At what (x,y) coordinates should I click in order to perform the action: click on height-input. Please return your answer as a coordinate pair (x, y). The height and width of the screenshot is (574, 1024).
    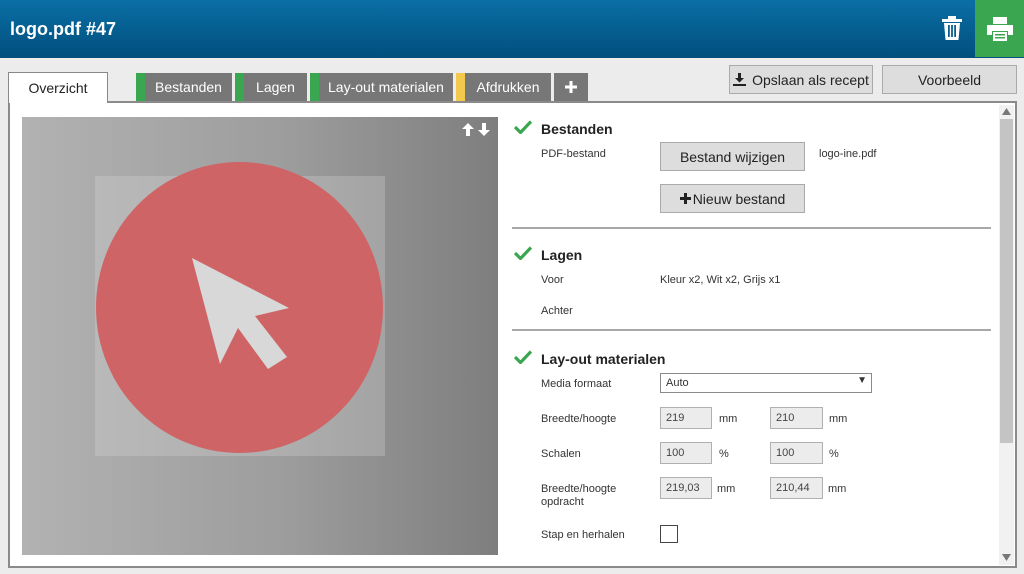
    Looking at the image, I should click on (796, 418).